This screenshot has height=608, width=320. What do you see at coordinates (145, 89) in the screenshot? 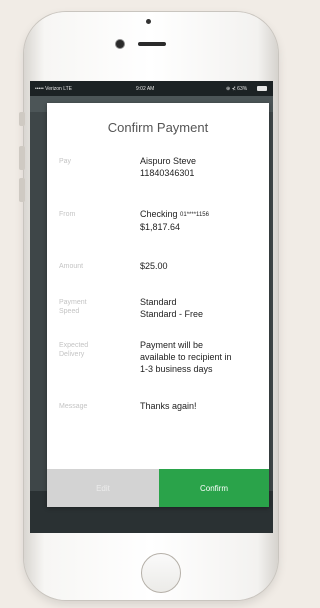
I see `clock: 9:02 AM` at bounding box center [145, 89].